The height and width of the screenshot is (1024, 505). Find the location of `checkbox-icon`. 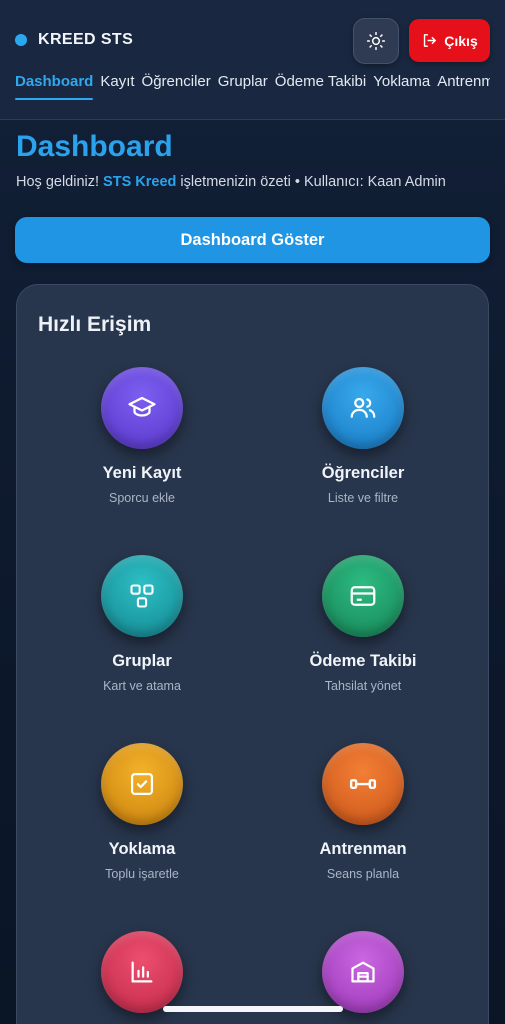

checkbox-icon is located at coordinates (142, 784).